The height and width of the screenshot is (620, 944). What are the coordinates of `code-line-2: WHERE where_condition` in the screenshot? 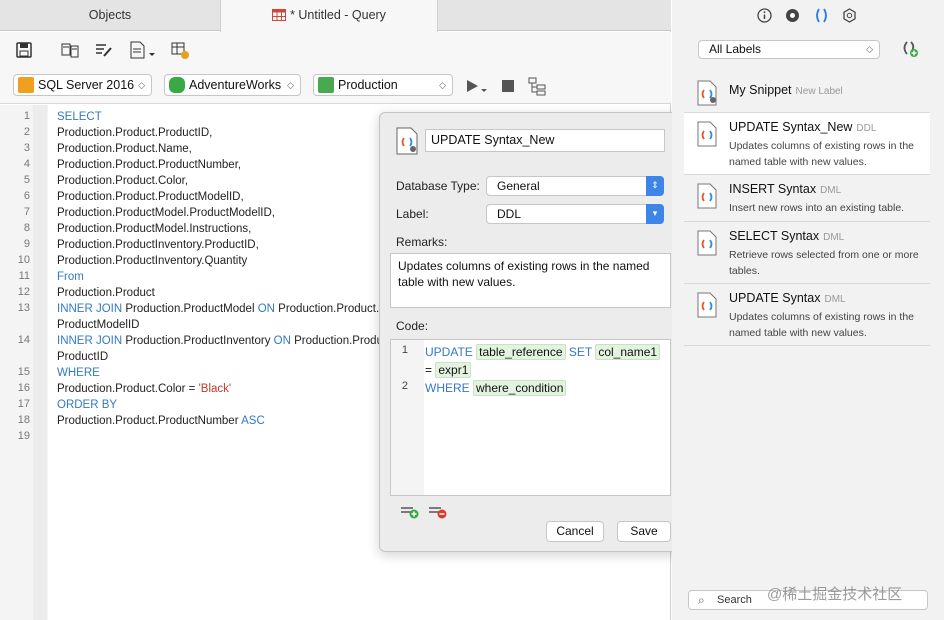 It's located at (496, 388).